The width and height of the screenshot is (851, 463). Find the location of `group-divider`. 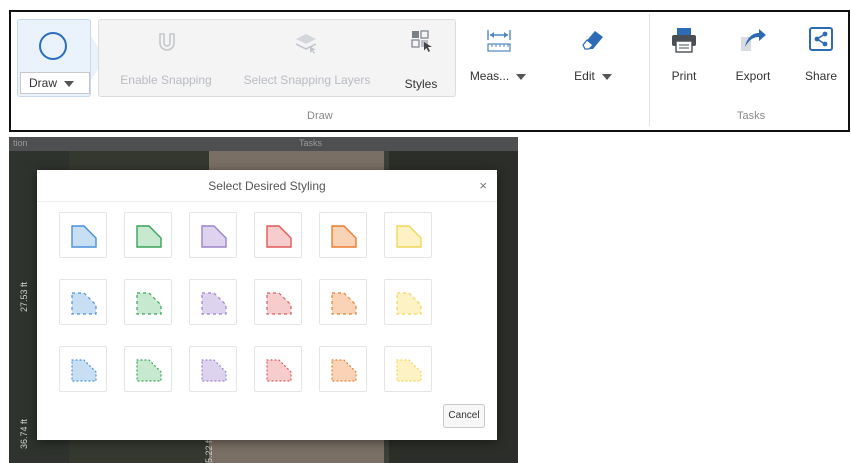

group-divider is located at coordinates (649, 70).